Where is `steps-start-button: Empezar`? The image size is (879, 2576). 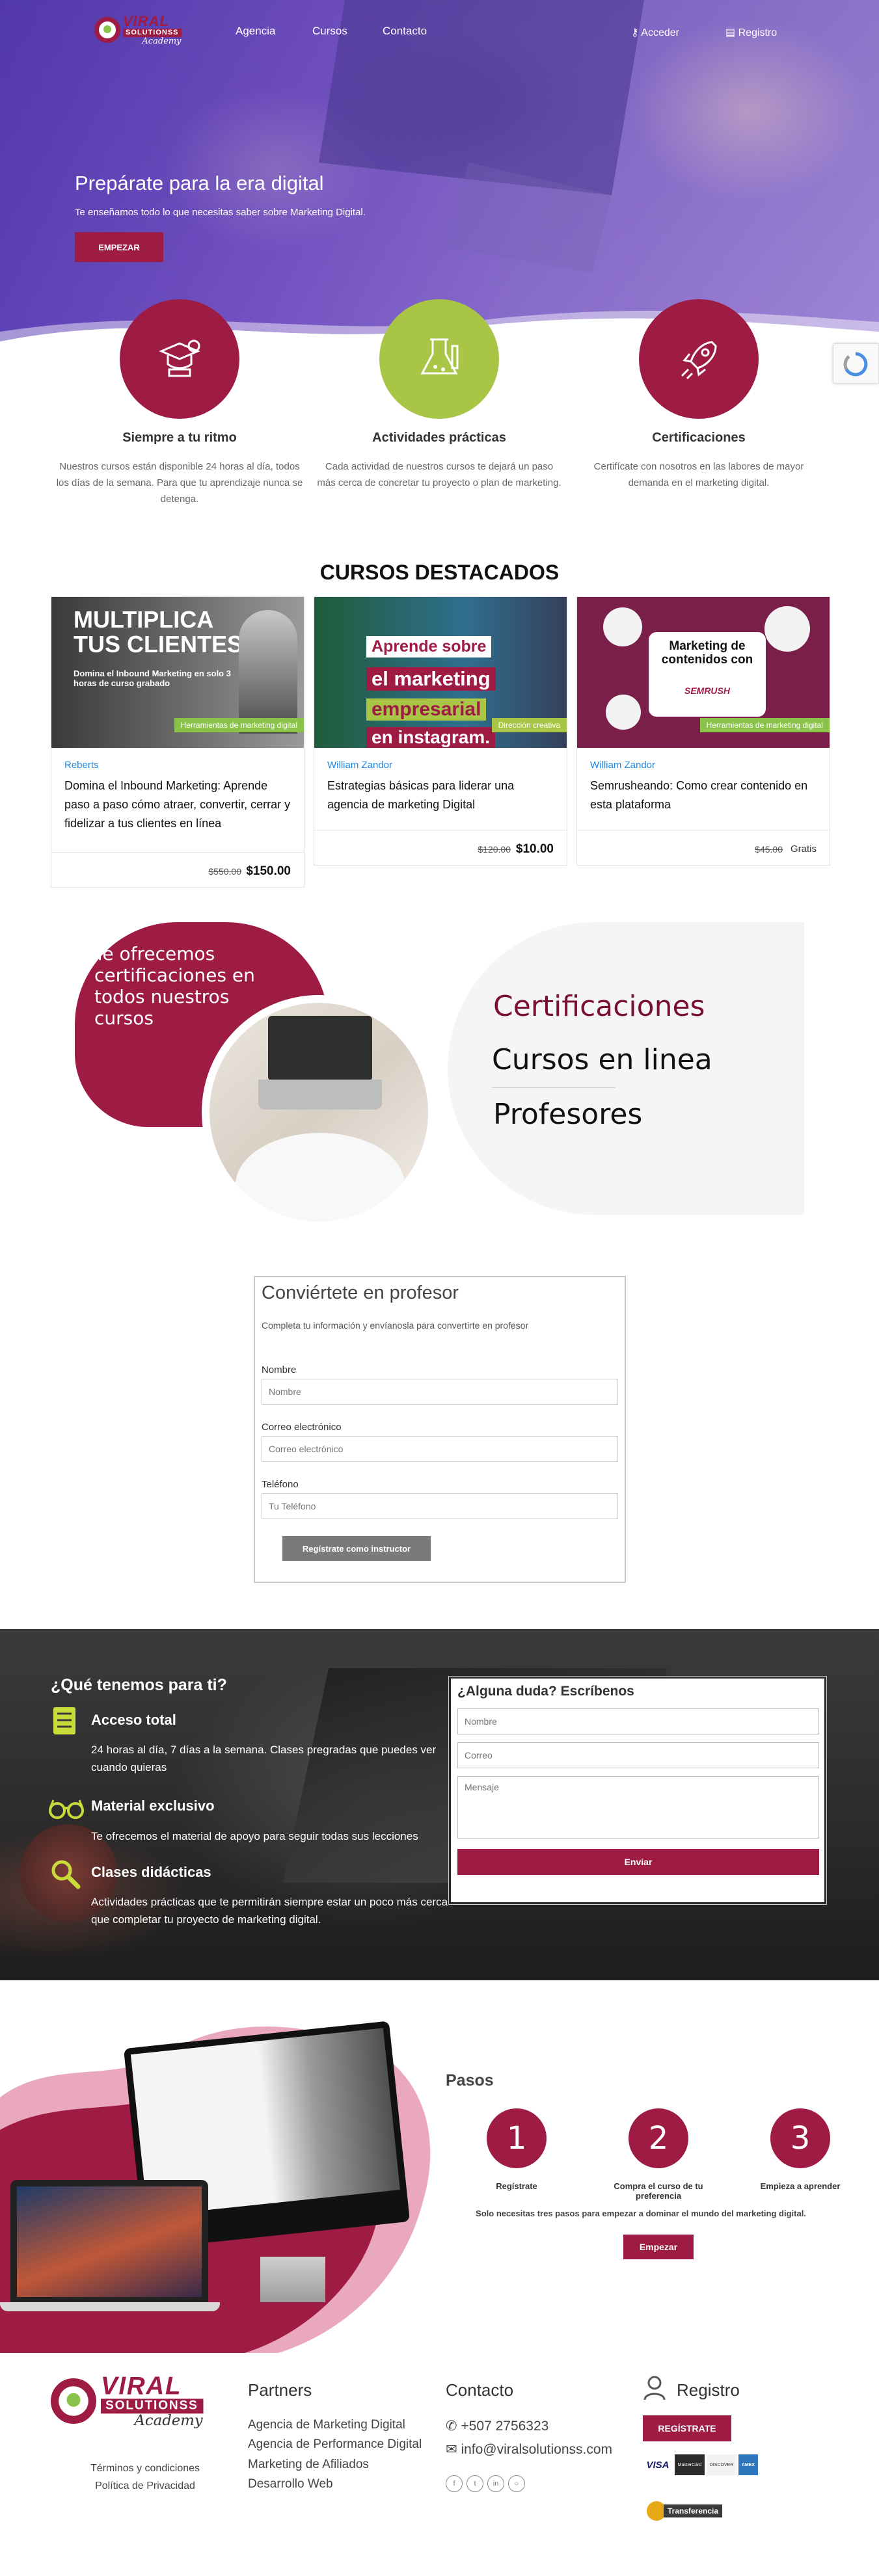 steps-start-button: Empezar is located at coordinates (658, 2247).